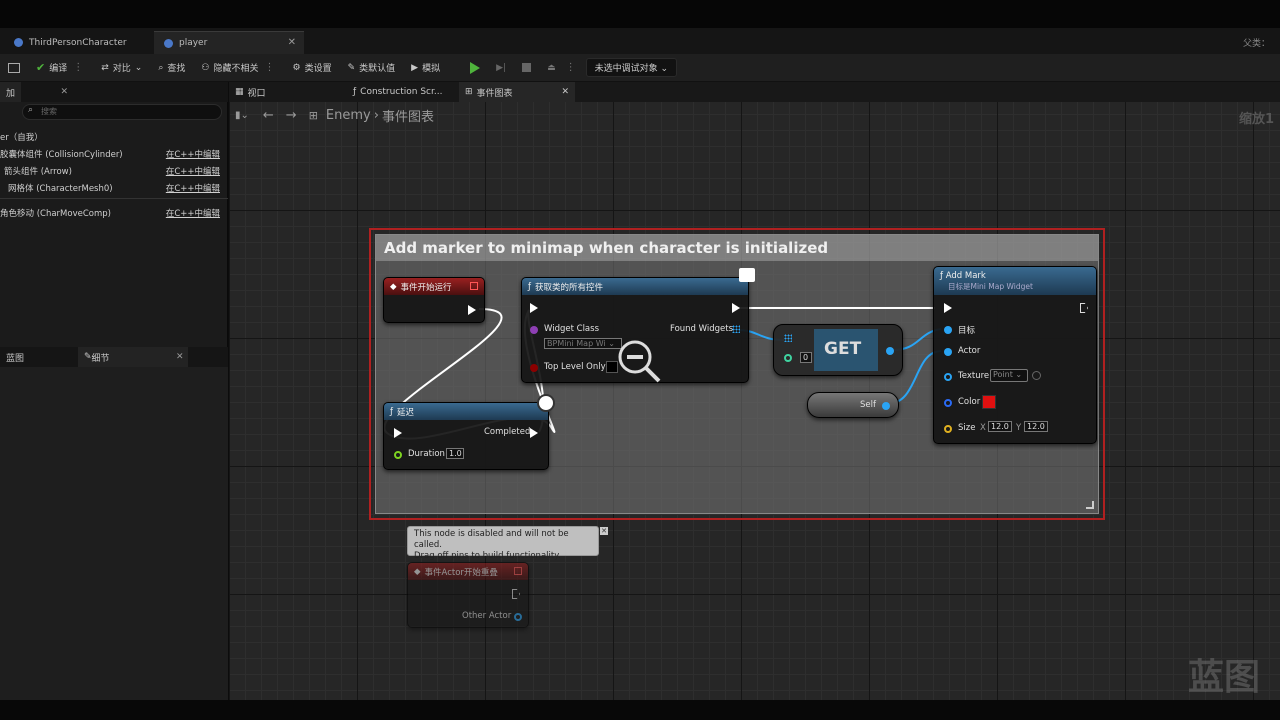 Image resolution: width=1280 pixels, height=720 pixels. What do you see at coordinates (11, 92) in the screenshot?
I see `add-component-button: 加` at bounding box center [11, 92].